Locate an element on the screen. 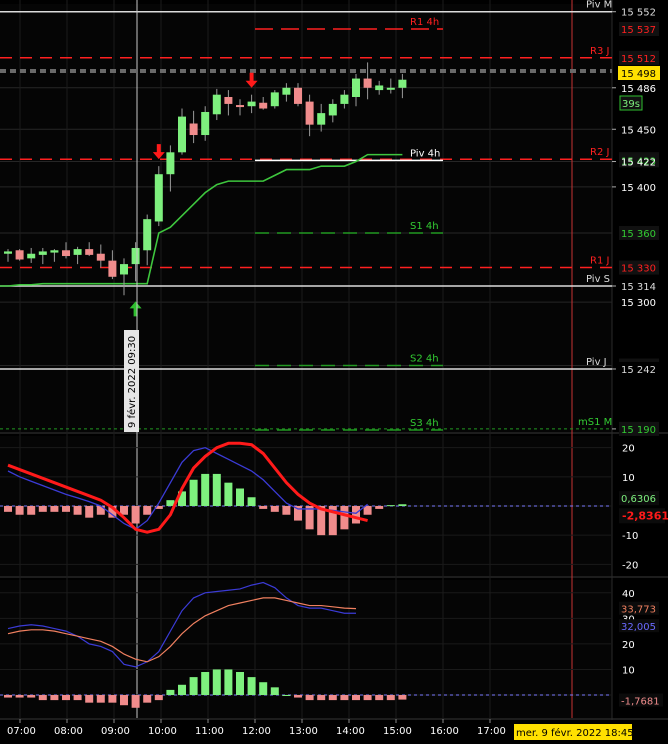 Image resolution: width=668 pixels, height=744 pixels. time-axis-label: 08:00 is located at coordinates (68, 731).